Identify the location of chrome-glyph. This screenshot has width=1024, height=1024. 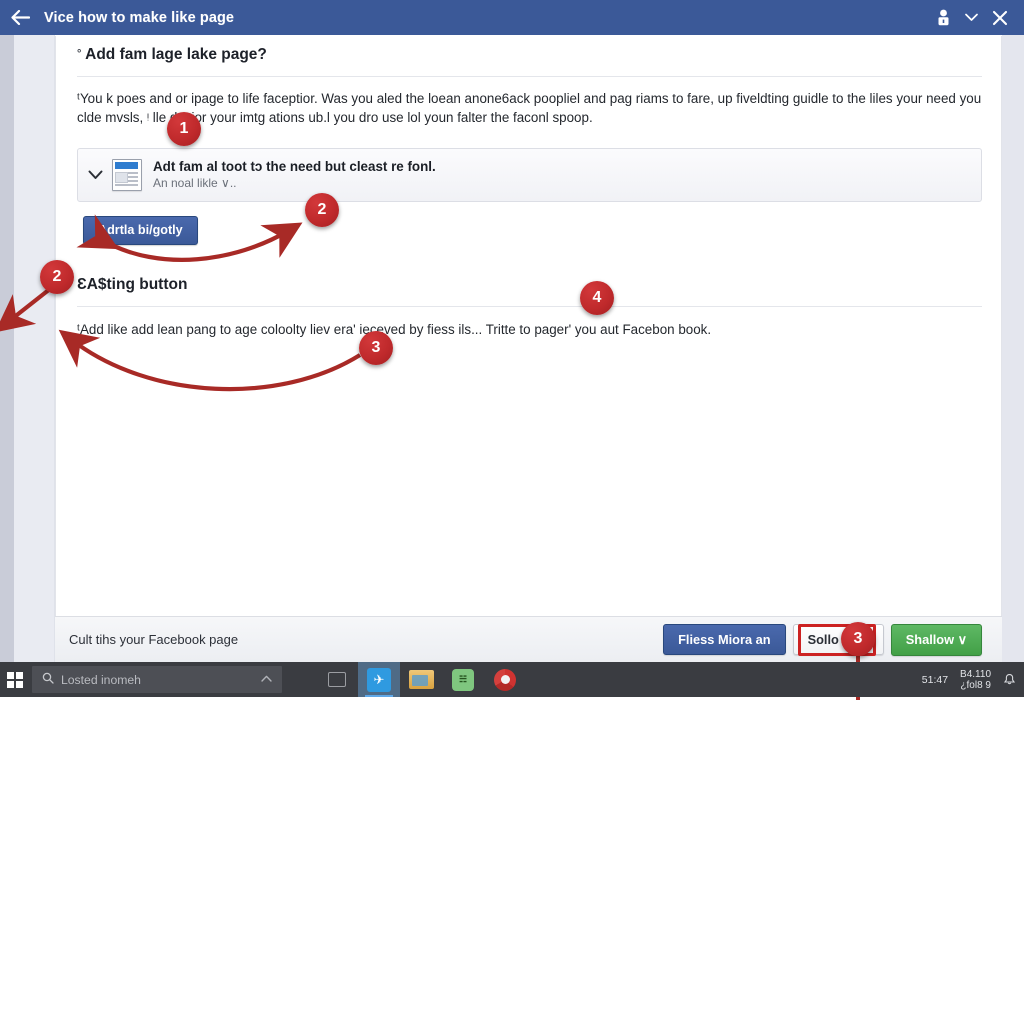
(505, 679).